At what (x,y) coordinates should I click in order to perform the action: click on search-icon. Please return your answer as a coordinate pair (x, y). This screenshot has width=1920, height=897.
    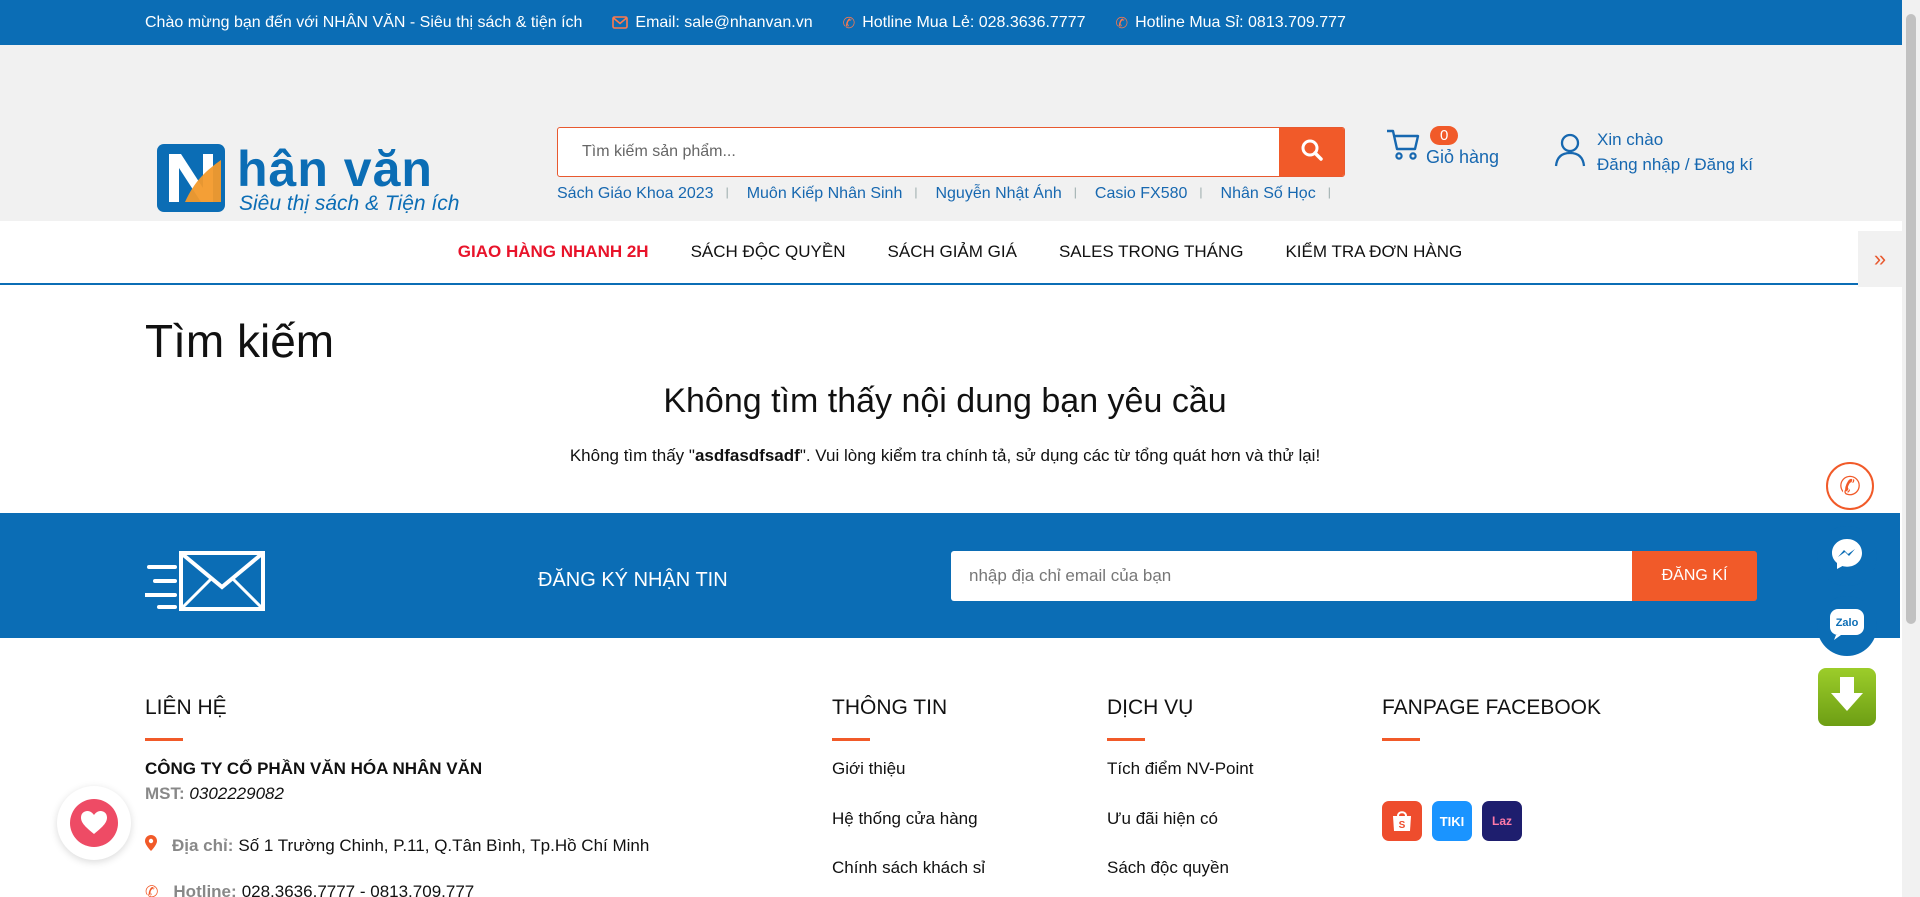
    Looking at the image, I should click on (1312, 152).